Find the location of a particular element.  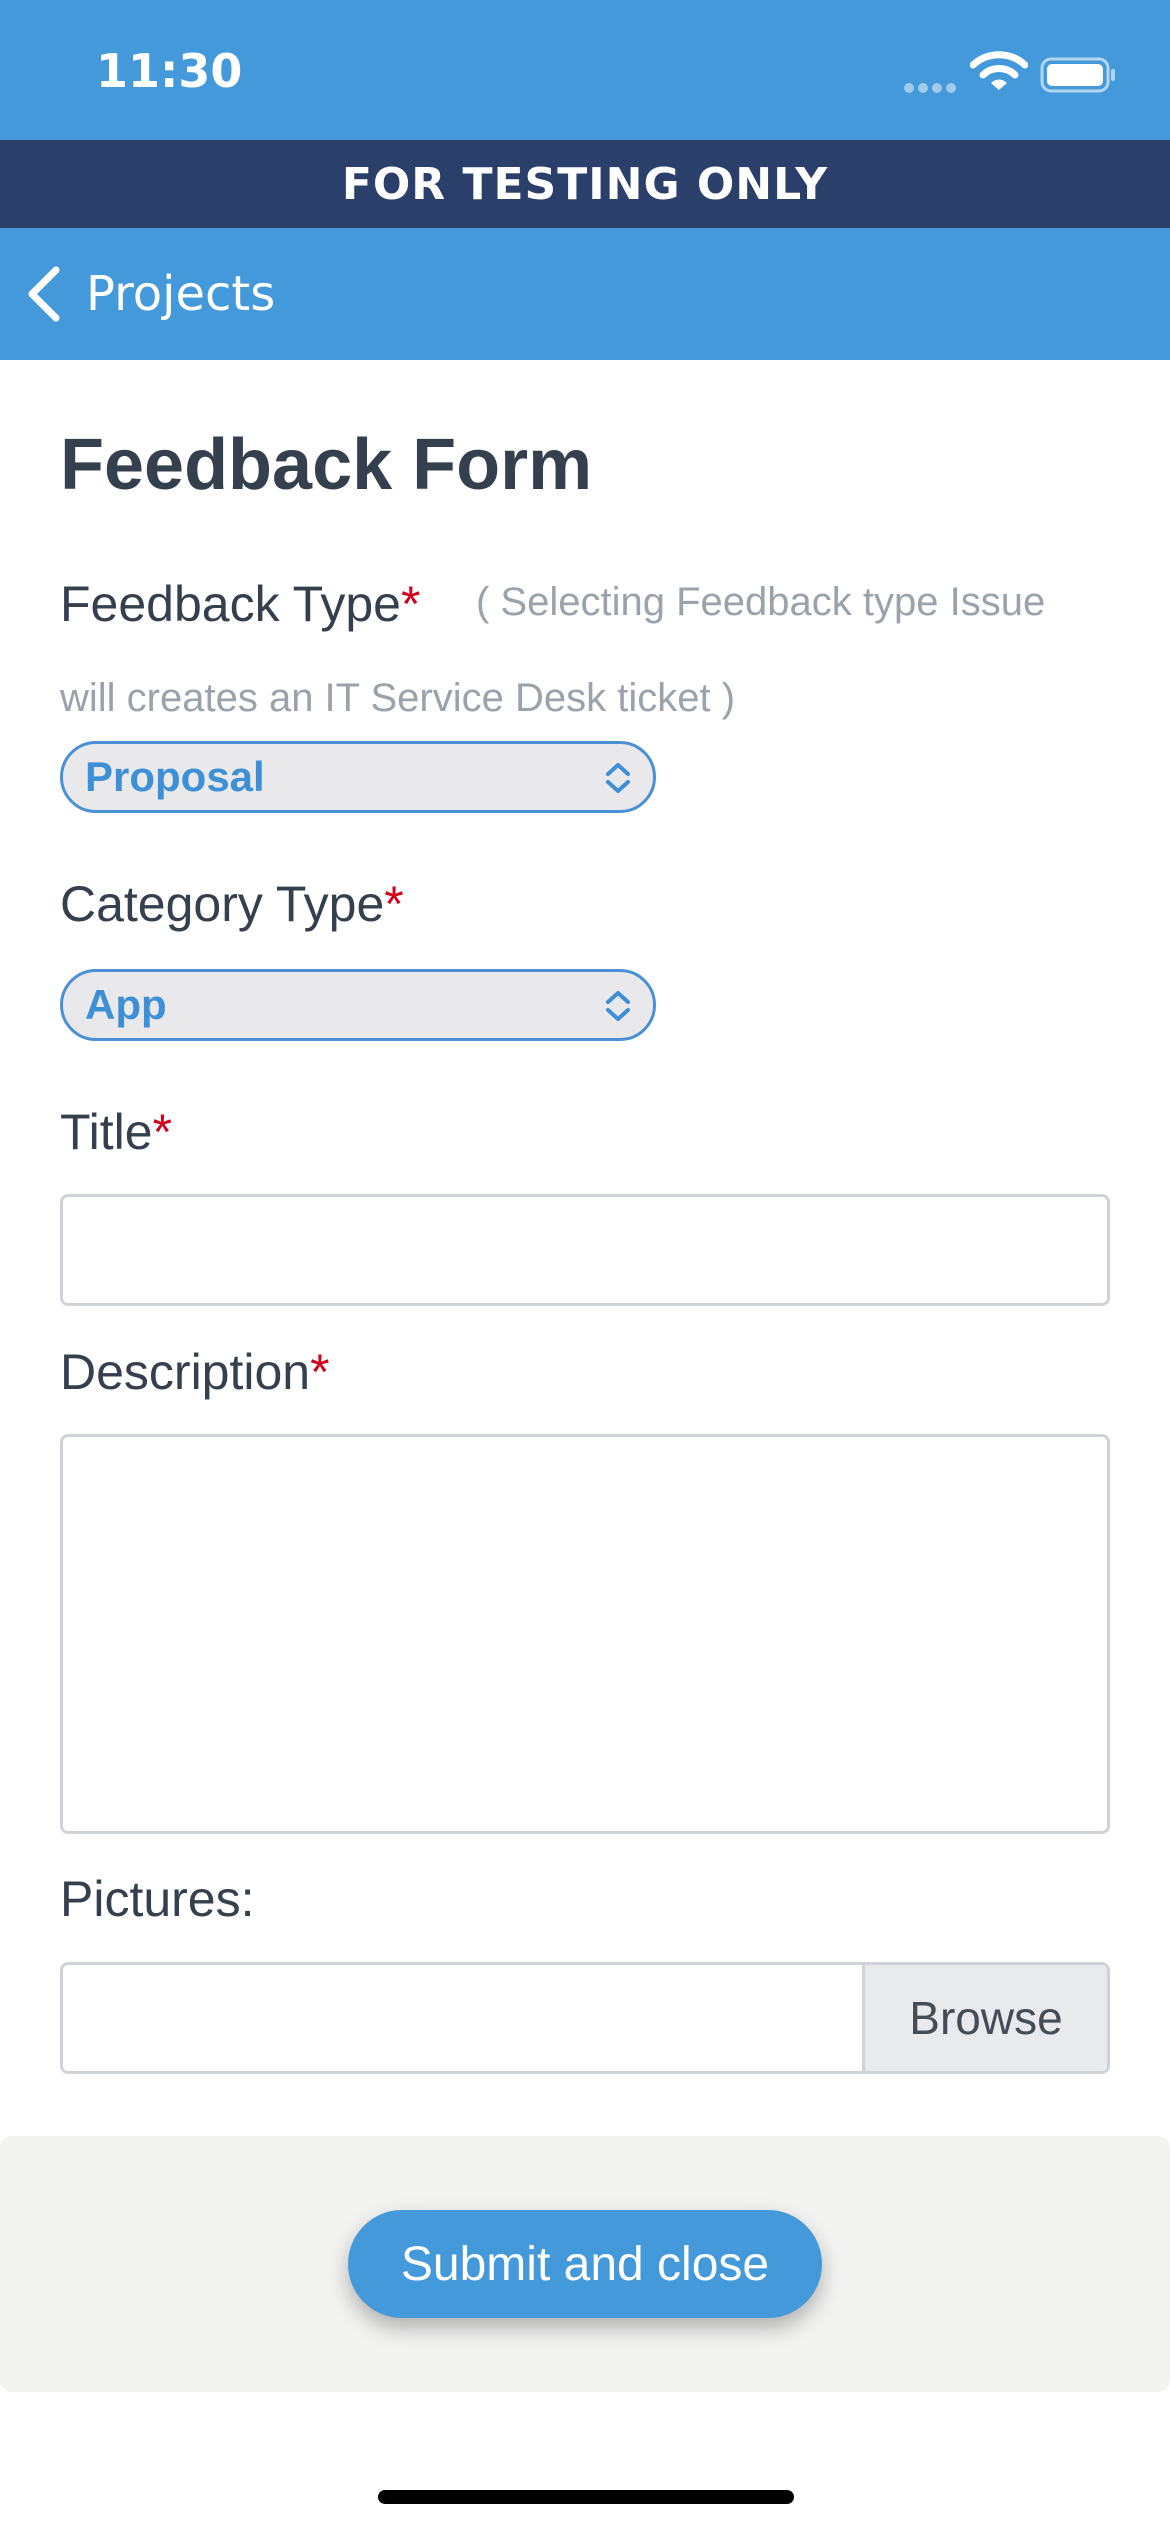

title-label: Title* is located at coordinates (116, 1132).